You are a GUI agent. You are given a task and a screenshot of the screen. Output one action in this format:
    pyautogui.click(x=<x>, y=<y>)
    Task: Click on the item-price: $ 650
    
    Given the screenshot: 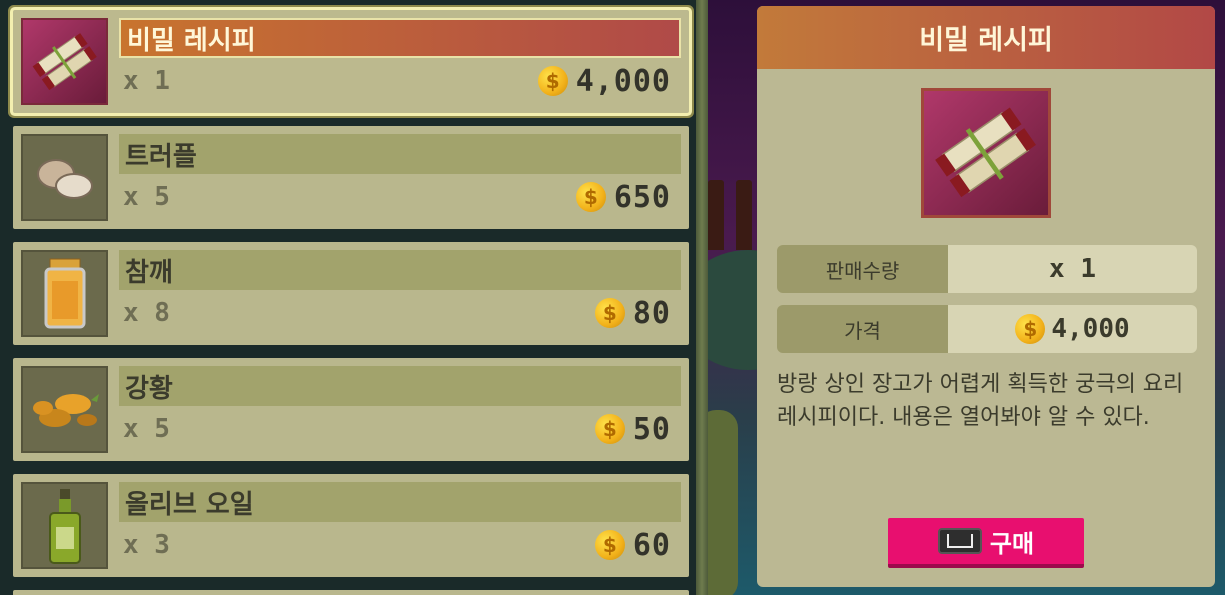 What is the action you would take?
    pyautogui.click(x=623, y=197)
    